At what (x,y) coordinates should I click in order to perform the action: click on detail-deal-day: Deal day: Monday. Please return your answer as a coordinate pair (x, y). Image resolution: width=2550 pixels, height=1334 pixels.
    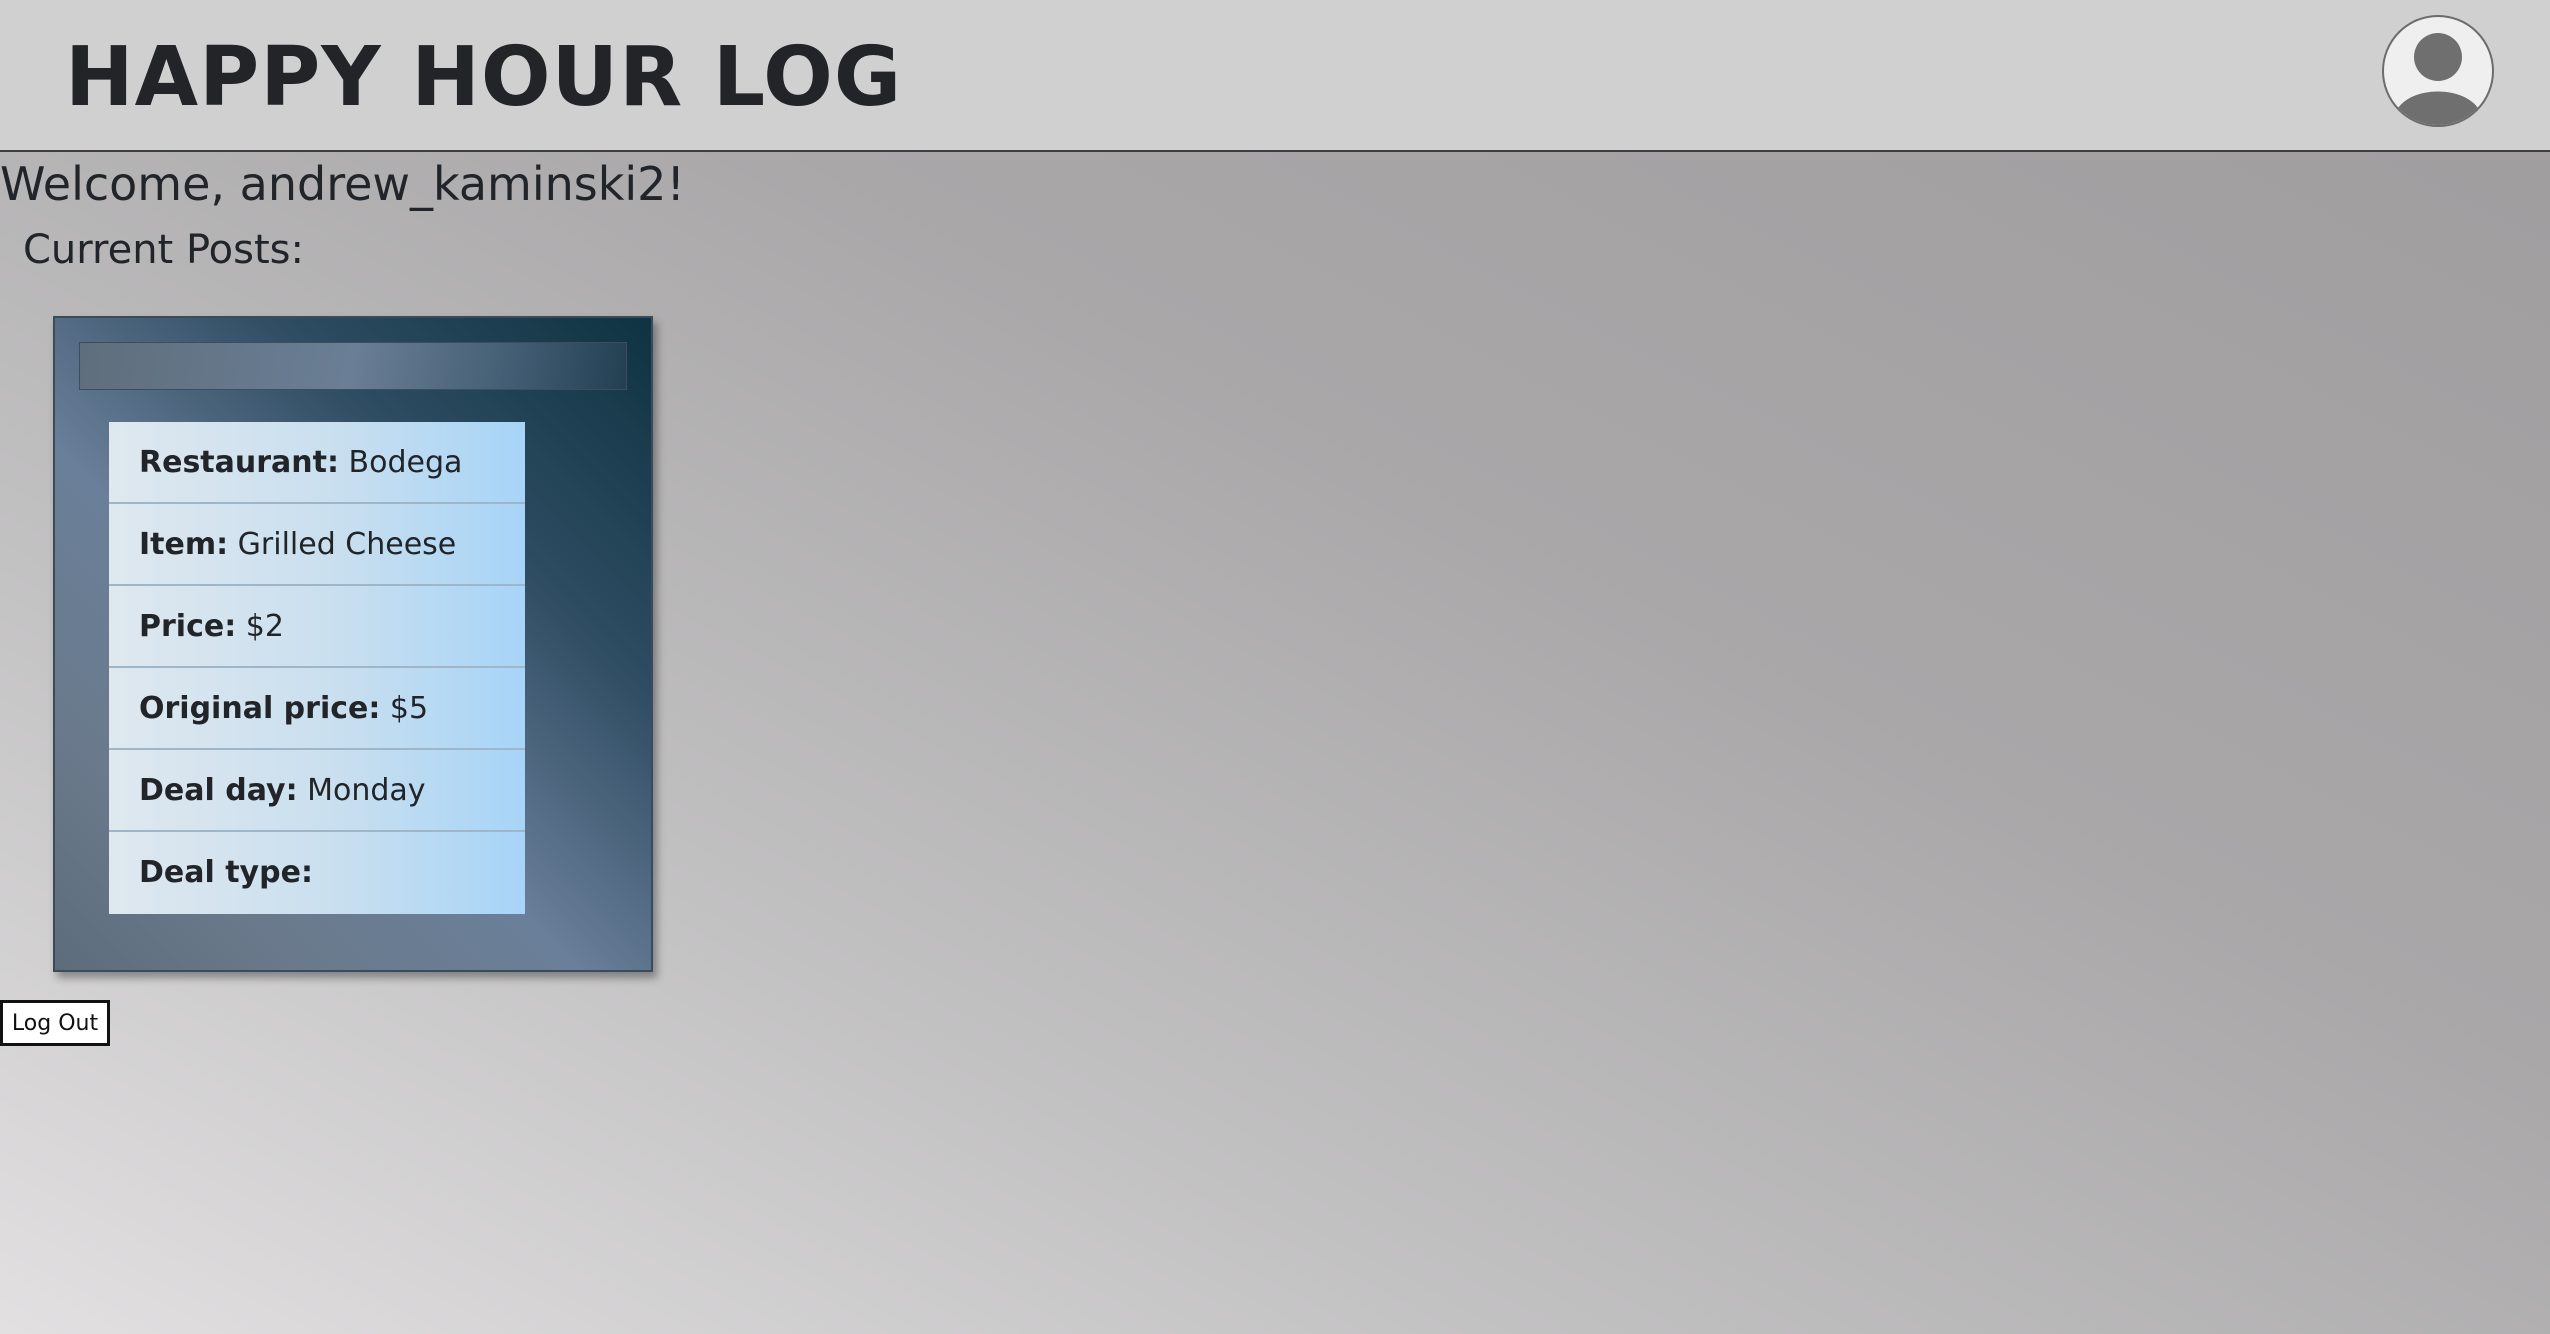
    Looking at the image, I should click on (317, 791).